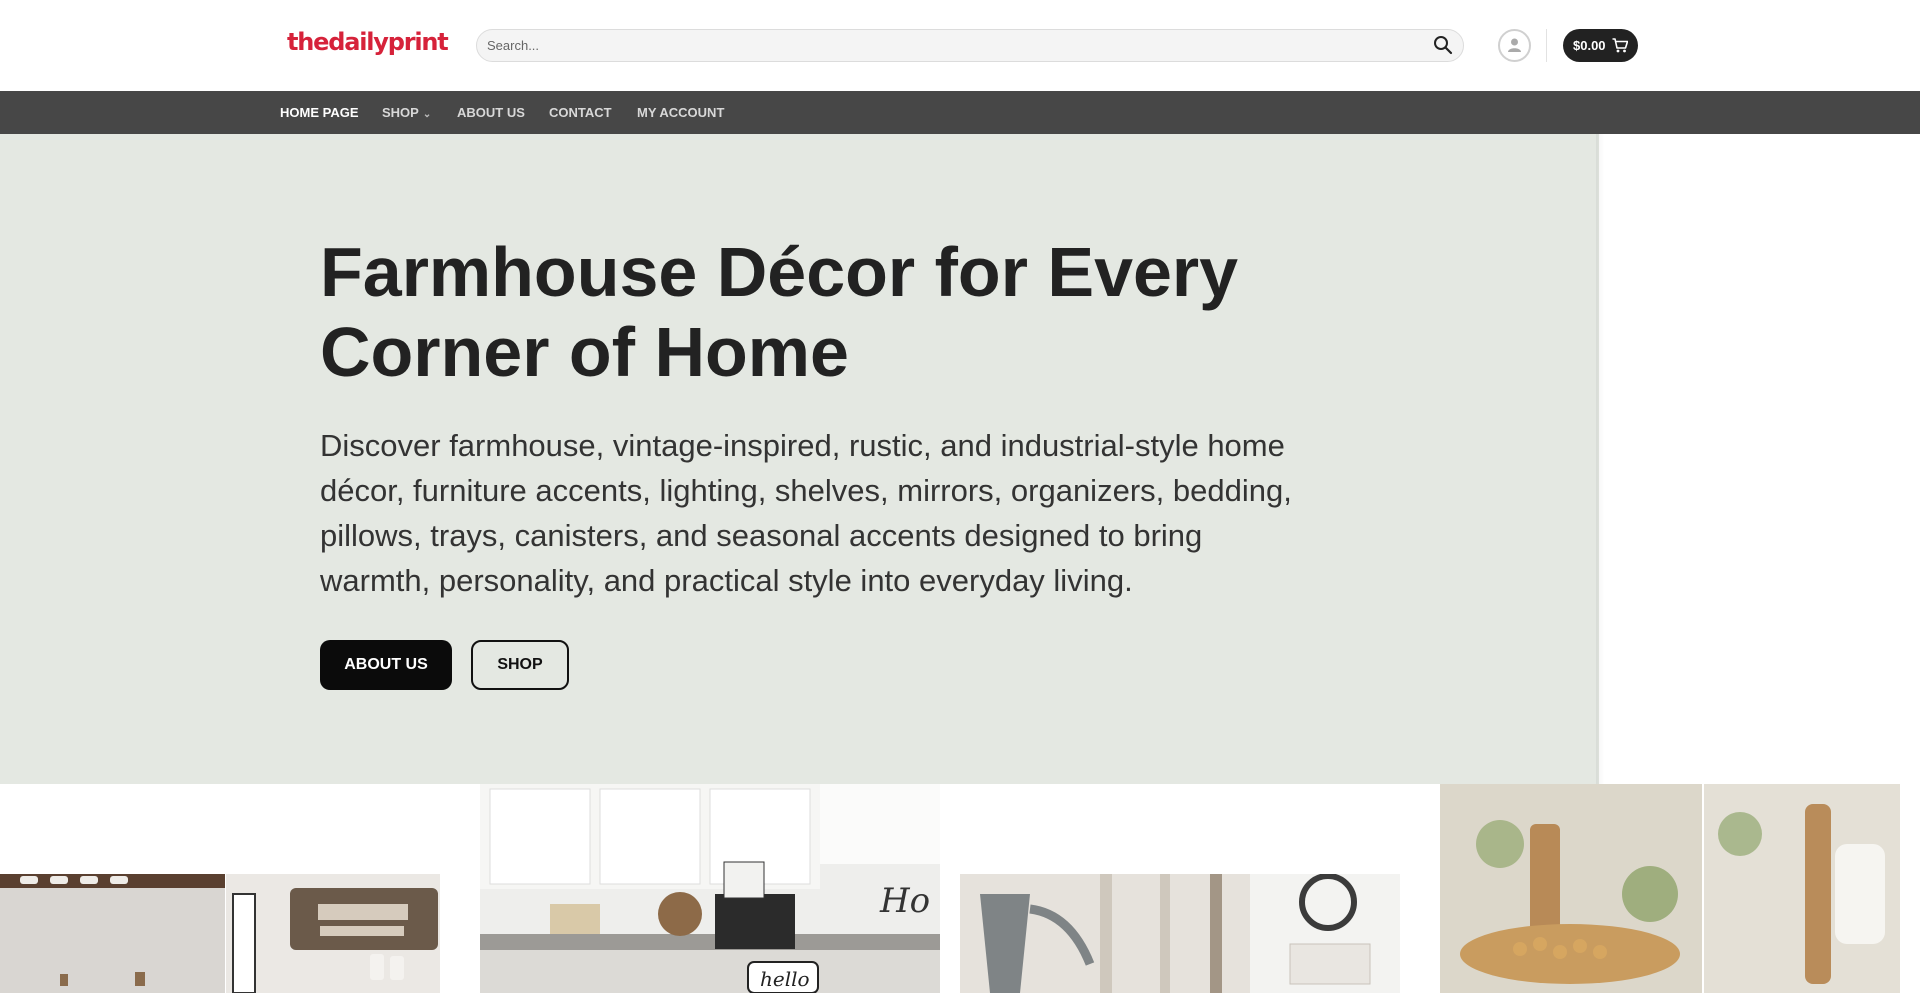 This screenshot has height=993, width=1920. I want to click on nav-item-label: SHOP, so click(400, 112).